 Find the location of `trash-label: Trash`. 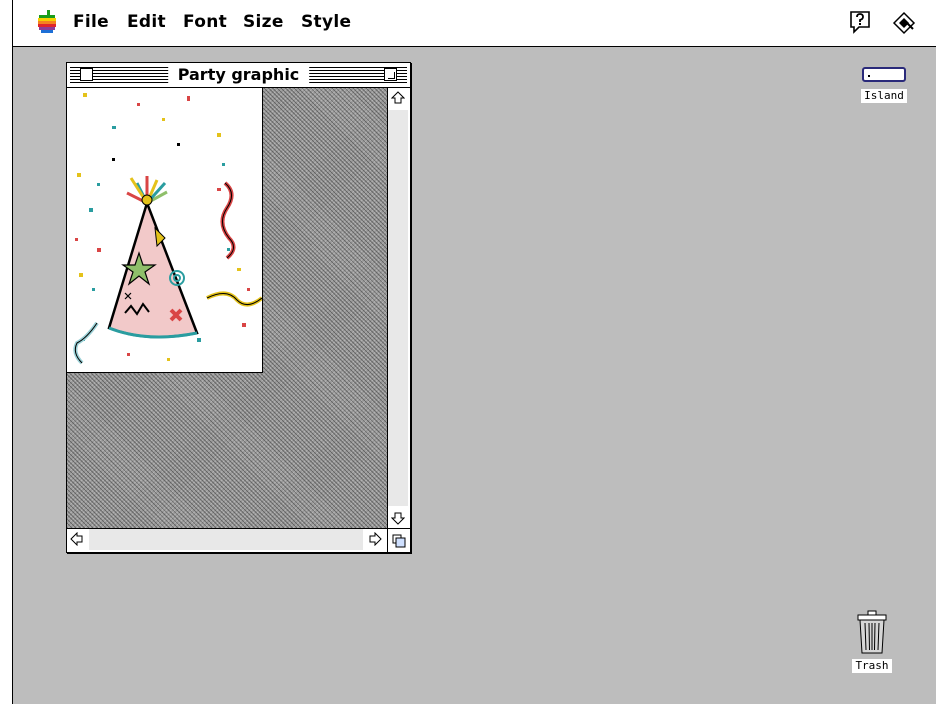

trash-label: Trash is located at coordinates (872, 666).